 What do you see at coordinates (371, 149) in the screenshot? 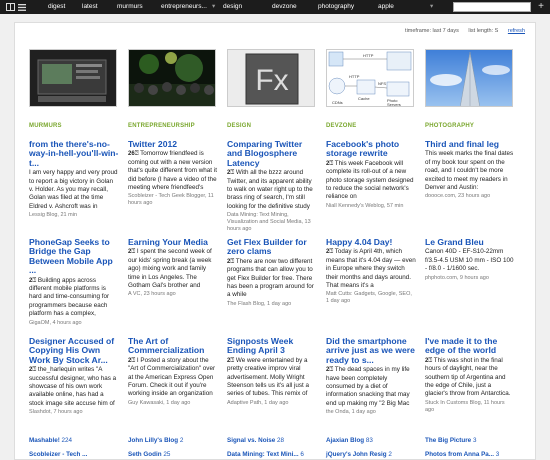
I see `story-title-link: Facebook's photo storage rewrite` at bounding box center [371, 149].